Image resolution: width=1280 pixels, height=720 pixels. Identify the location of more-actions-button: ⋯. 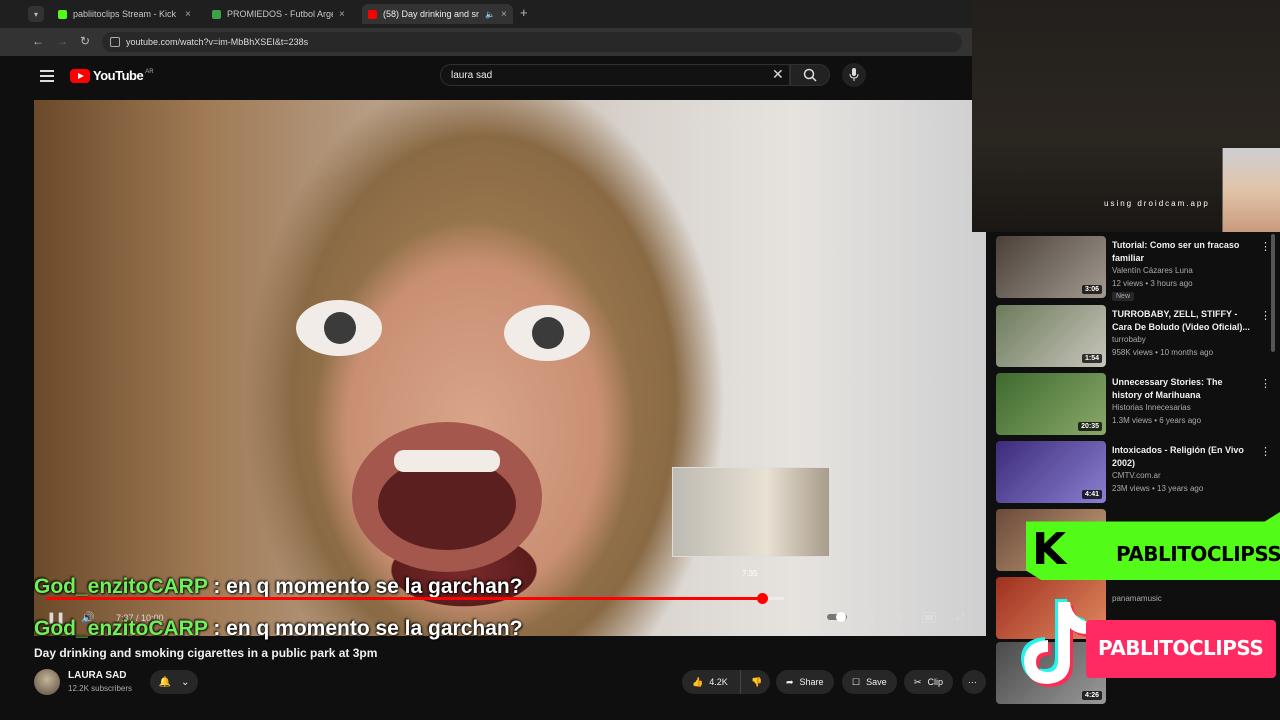
(974, 682).